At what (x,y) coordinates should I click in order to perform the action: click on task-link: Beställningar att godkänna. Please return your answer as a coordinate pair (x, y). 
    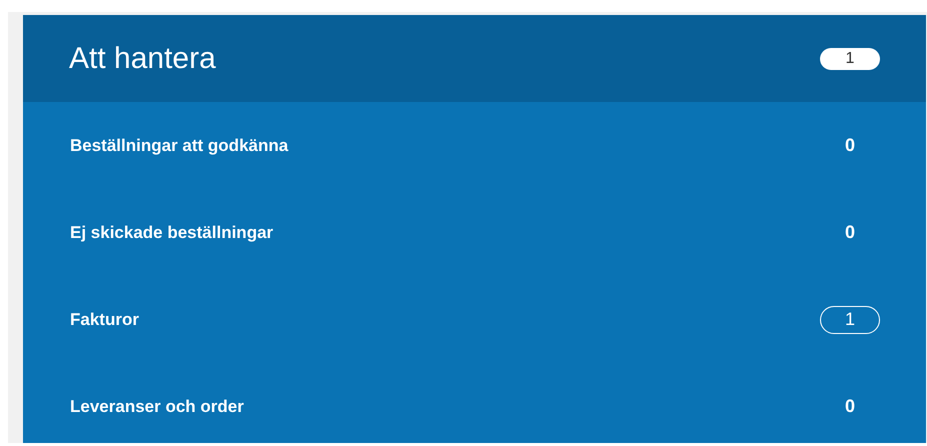
    Looking at the image, I should click on (179, 146).